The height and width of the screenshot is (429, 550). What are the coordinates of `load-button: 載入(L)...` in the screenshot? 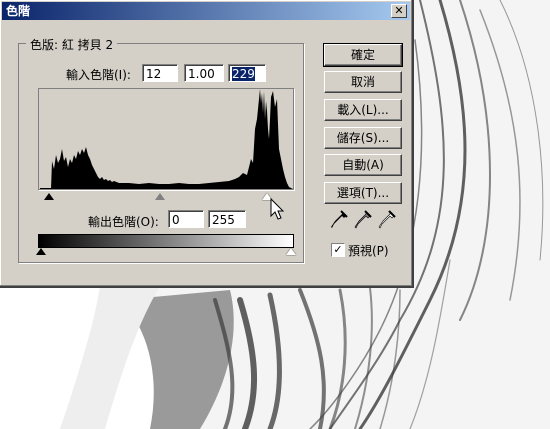 It's located at (363, 110).